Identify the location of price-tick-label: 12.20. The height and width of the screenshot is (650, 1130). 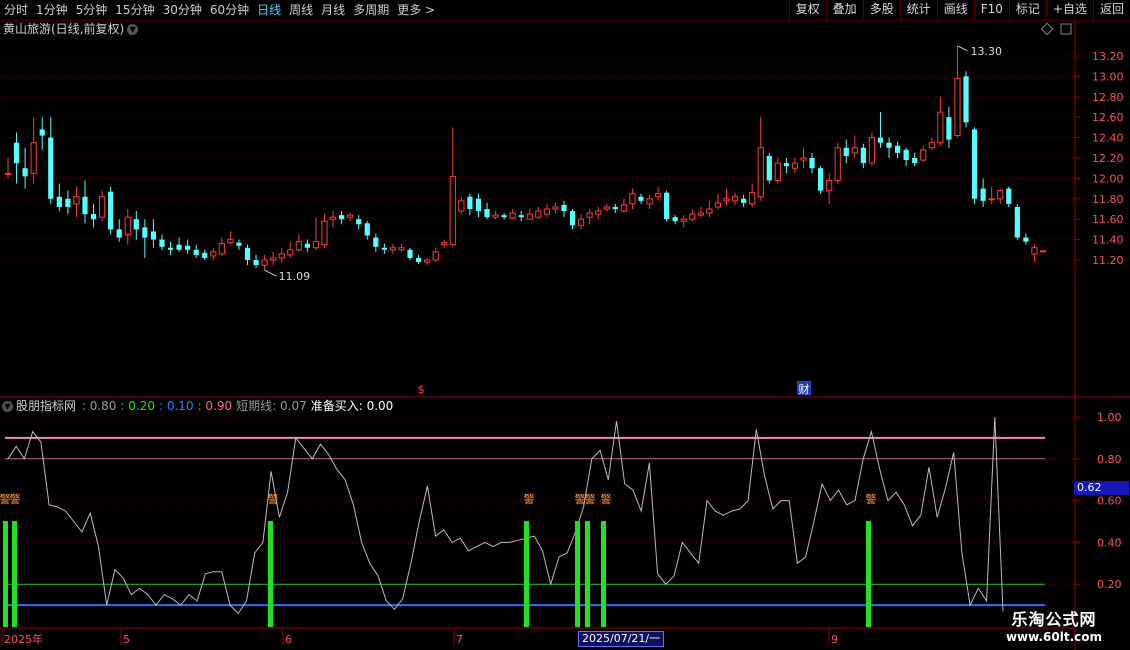
(1108, 158).